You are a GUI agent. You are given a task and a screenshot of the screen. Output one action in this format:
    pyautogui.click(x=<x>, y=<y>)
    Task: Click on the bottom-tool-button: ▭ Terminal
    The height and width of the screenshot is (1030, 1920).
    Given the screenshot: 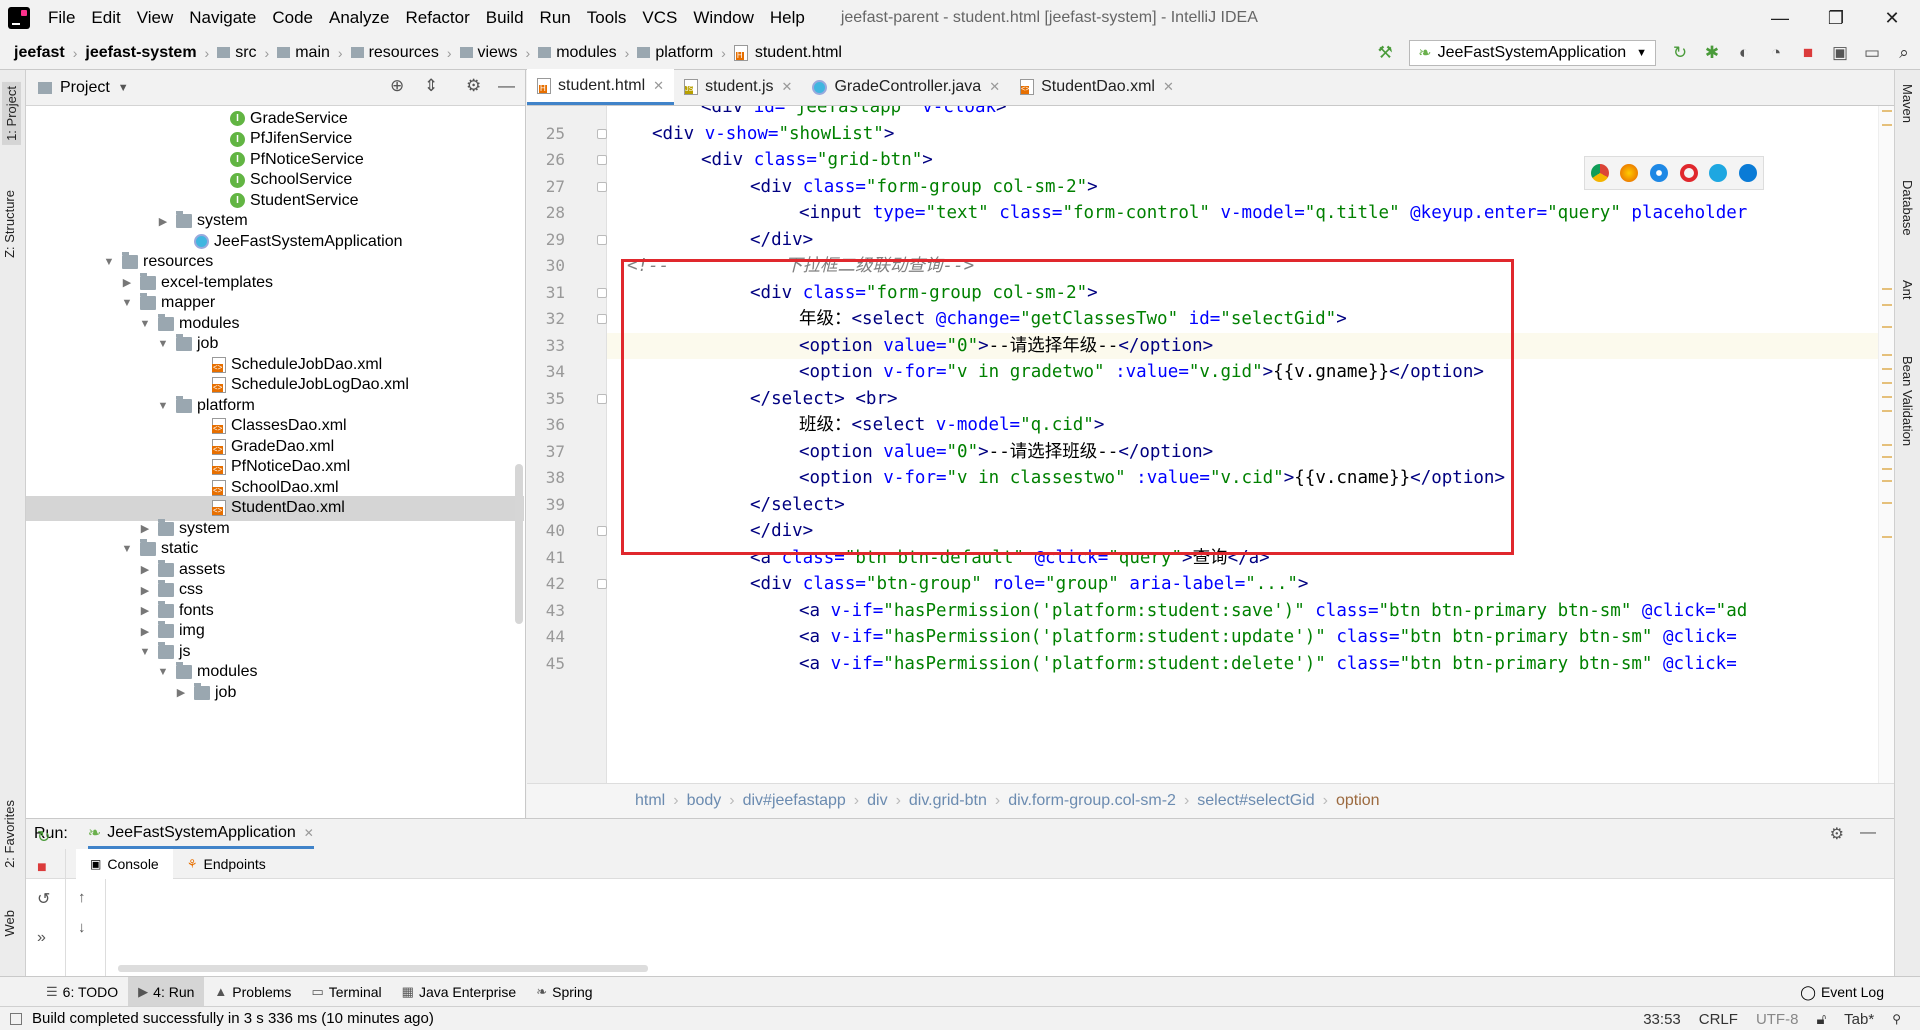 What is the action you would take?
    pyautogui.click(x=346, y=992)
    